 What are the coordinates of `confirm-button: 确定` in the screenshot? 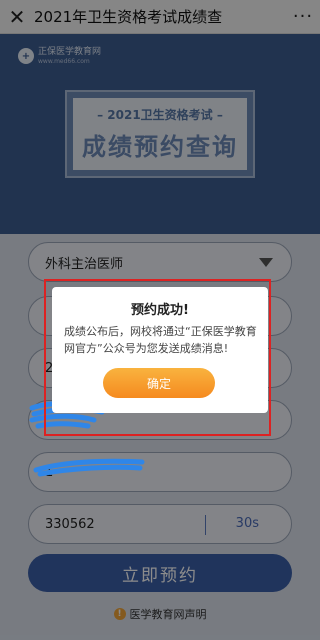 It's located at (159, 383).